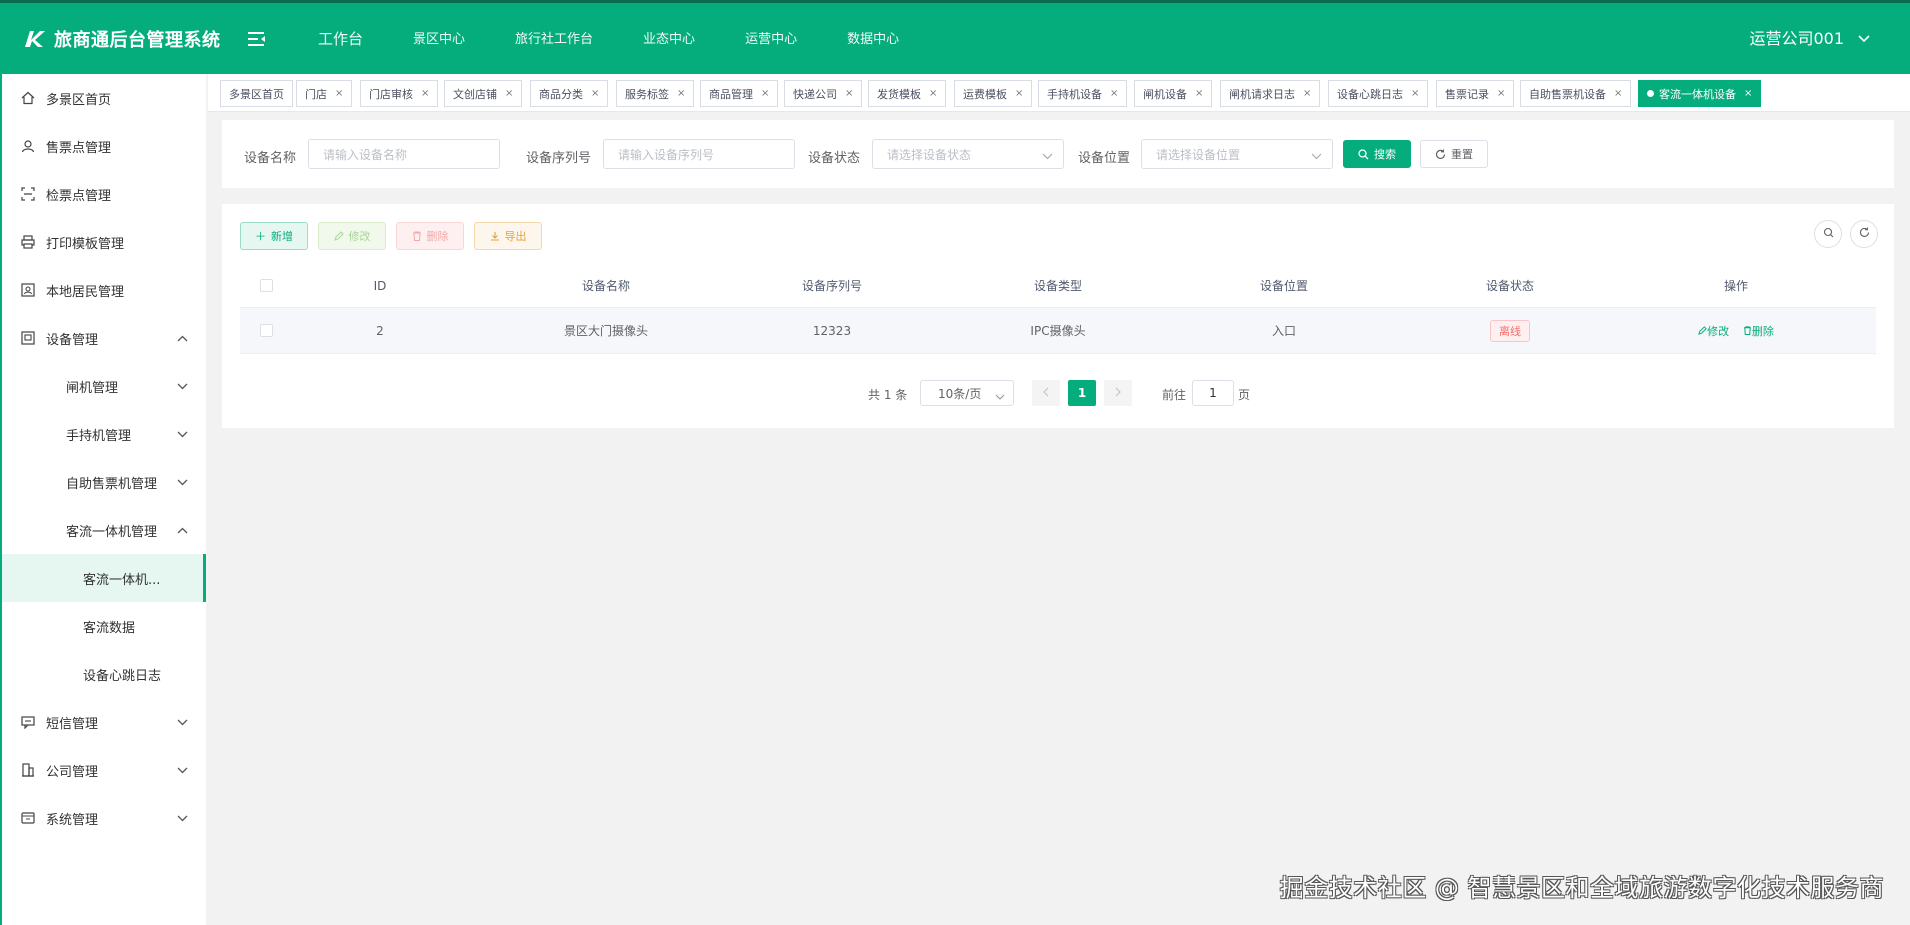 The image size is (1910, 925). What do you see at coordinates (1058, 285) in the screenshot?
I see `column-header-device-type: 设备类型` at bounding box center [1058, 285].